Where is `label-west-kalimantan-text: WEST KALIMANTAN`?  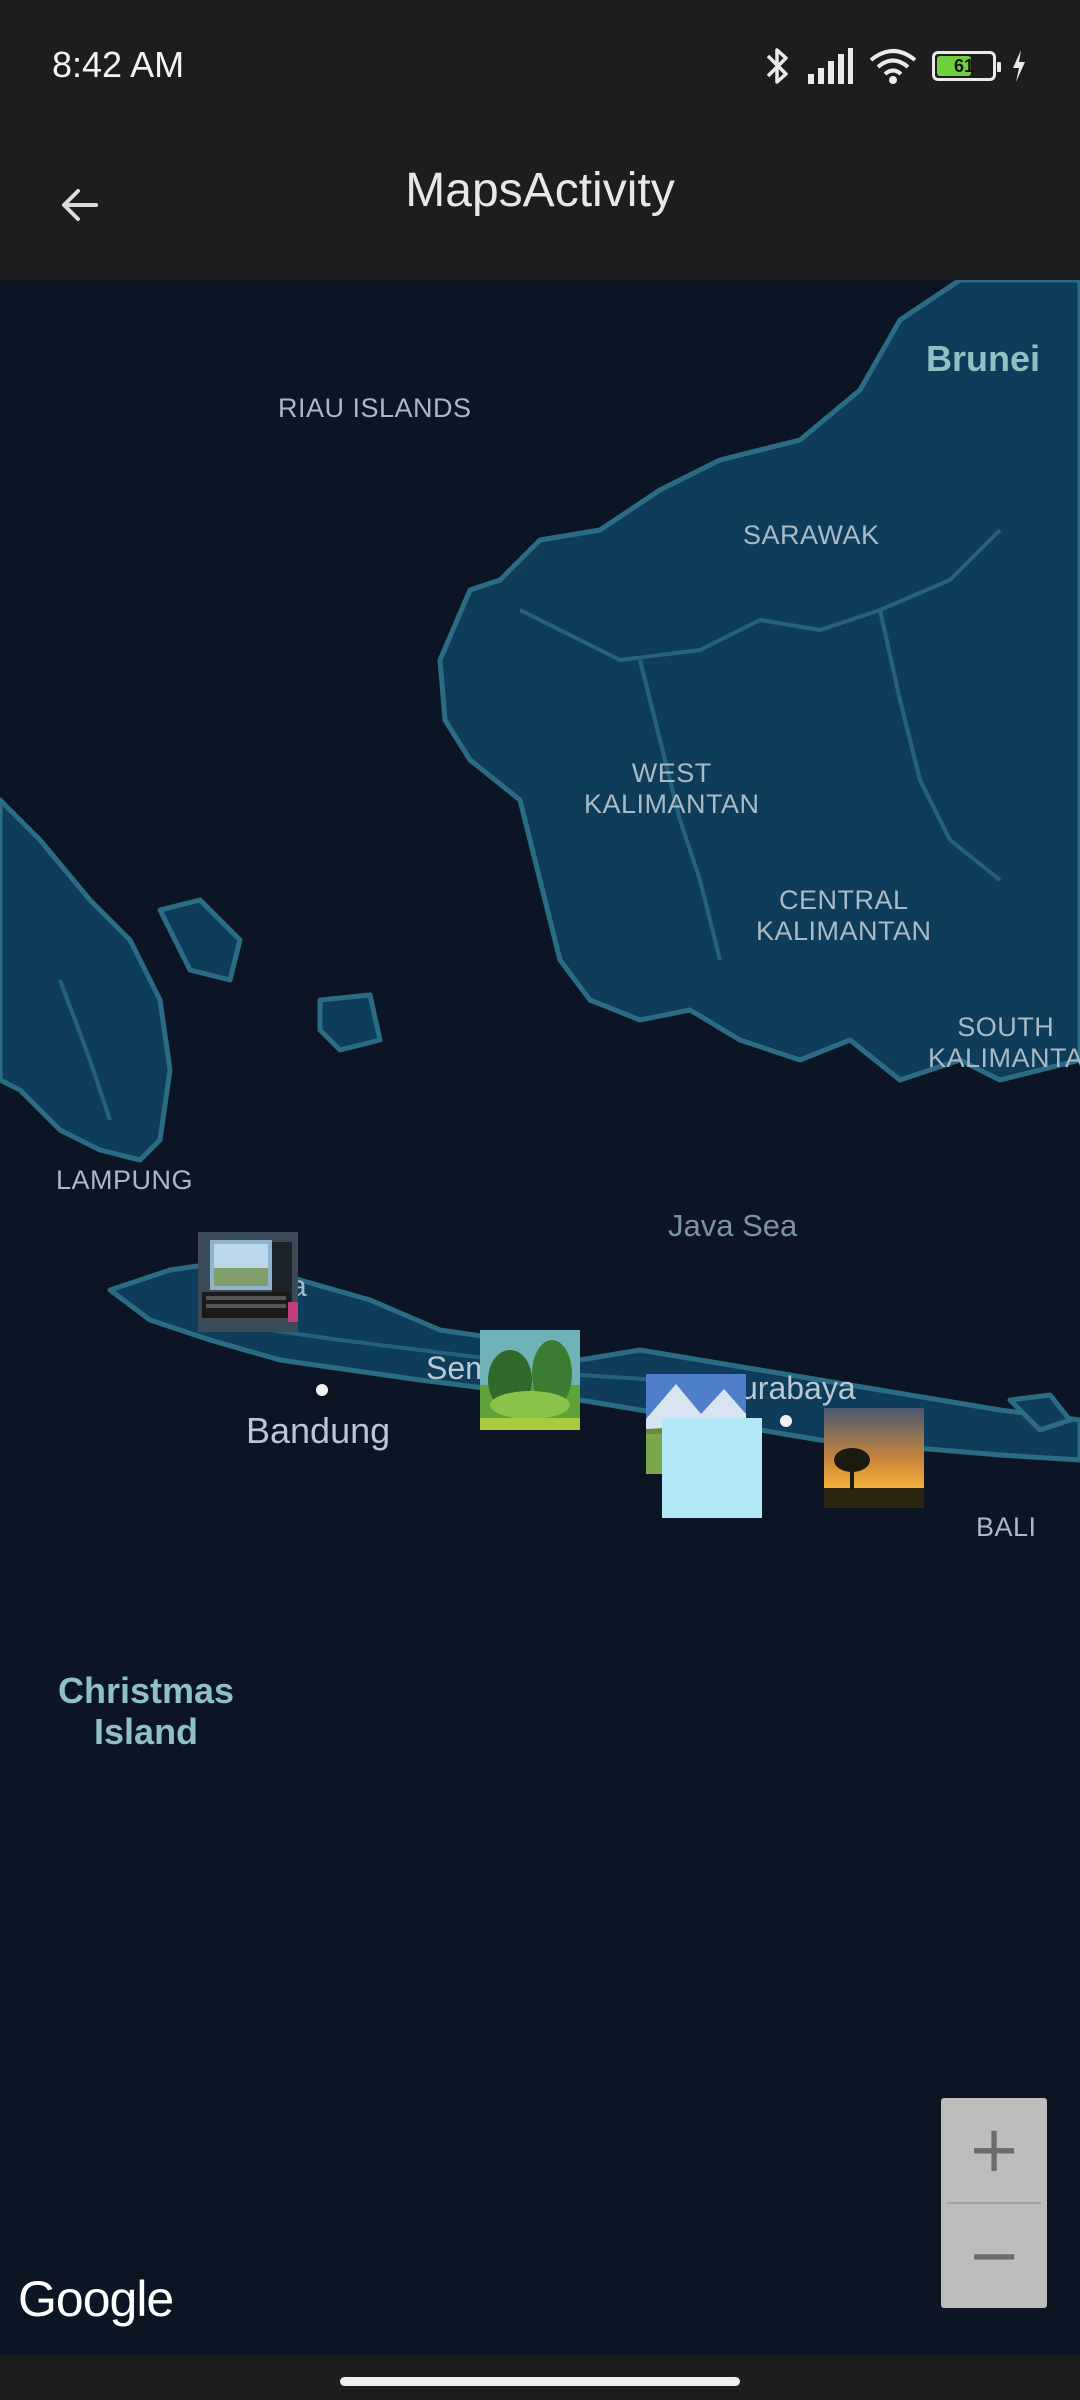
label-west-kalimantan-text: WEST KALIMANTAN is located at coordinates (672, 789).